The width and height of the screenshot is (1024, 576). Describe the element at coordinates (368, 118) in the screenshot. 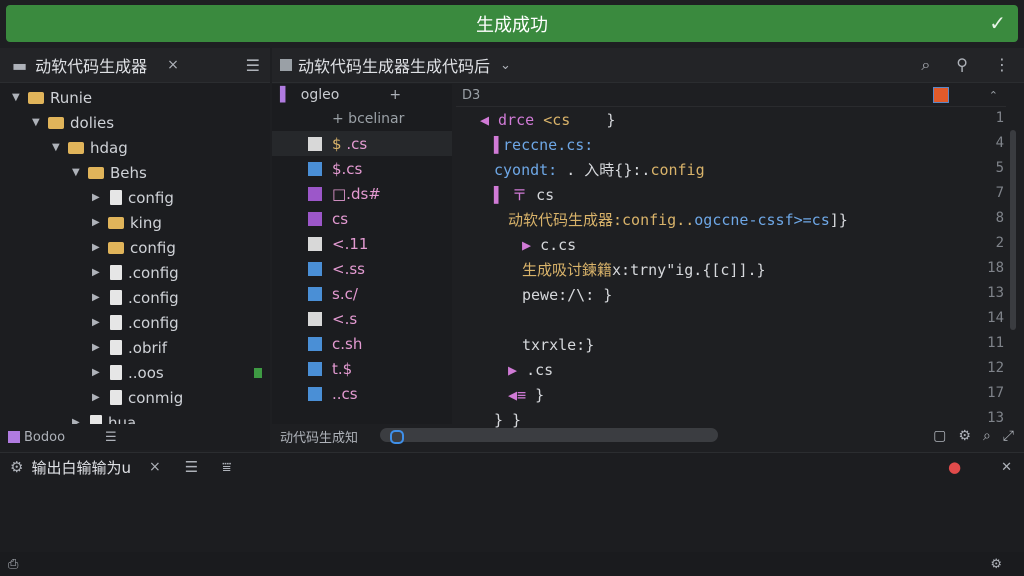

I see `structure-subheader-label: + bcelinar` at that location.